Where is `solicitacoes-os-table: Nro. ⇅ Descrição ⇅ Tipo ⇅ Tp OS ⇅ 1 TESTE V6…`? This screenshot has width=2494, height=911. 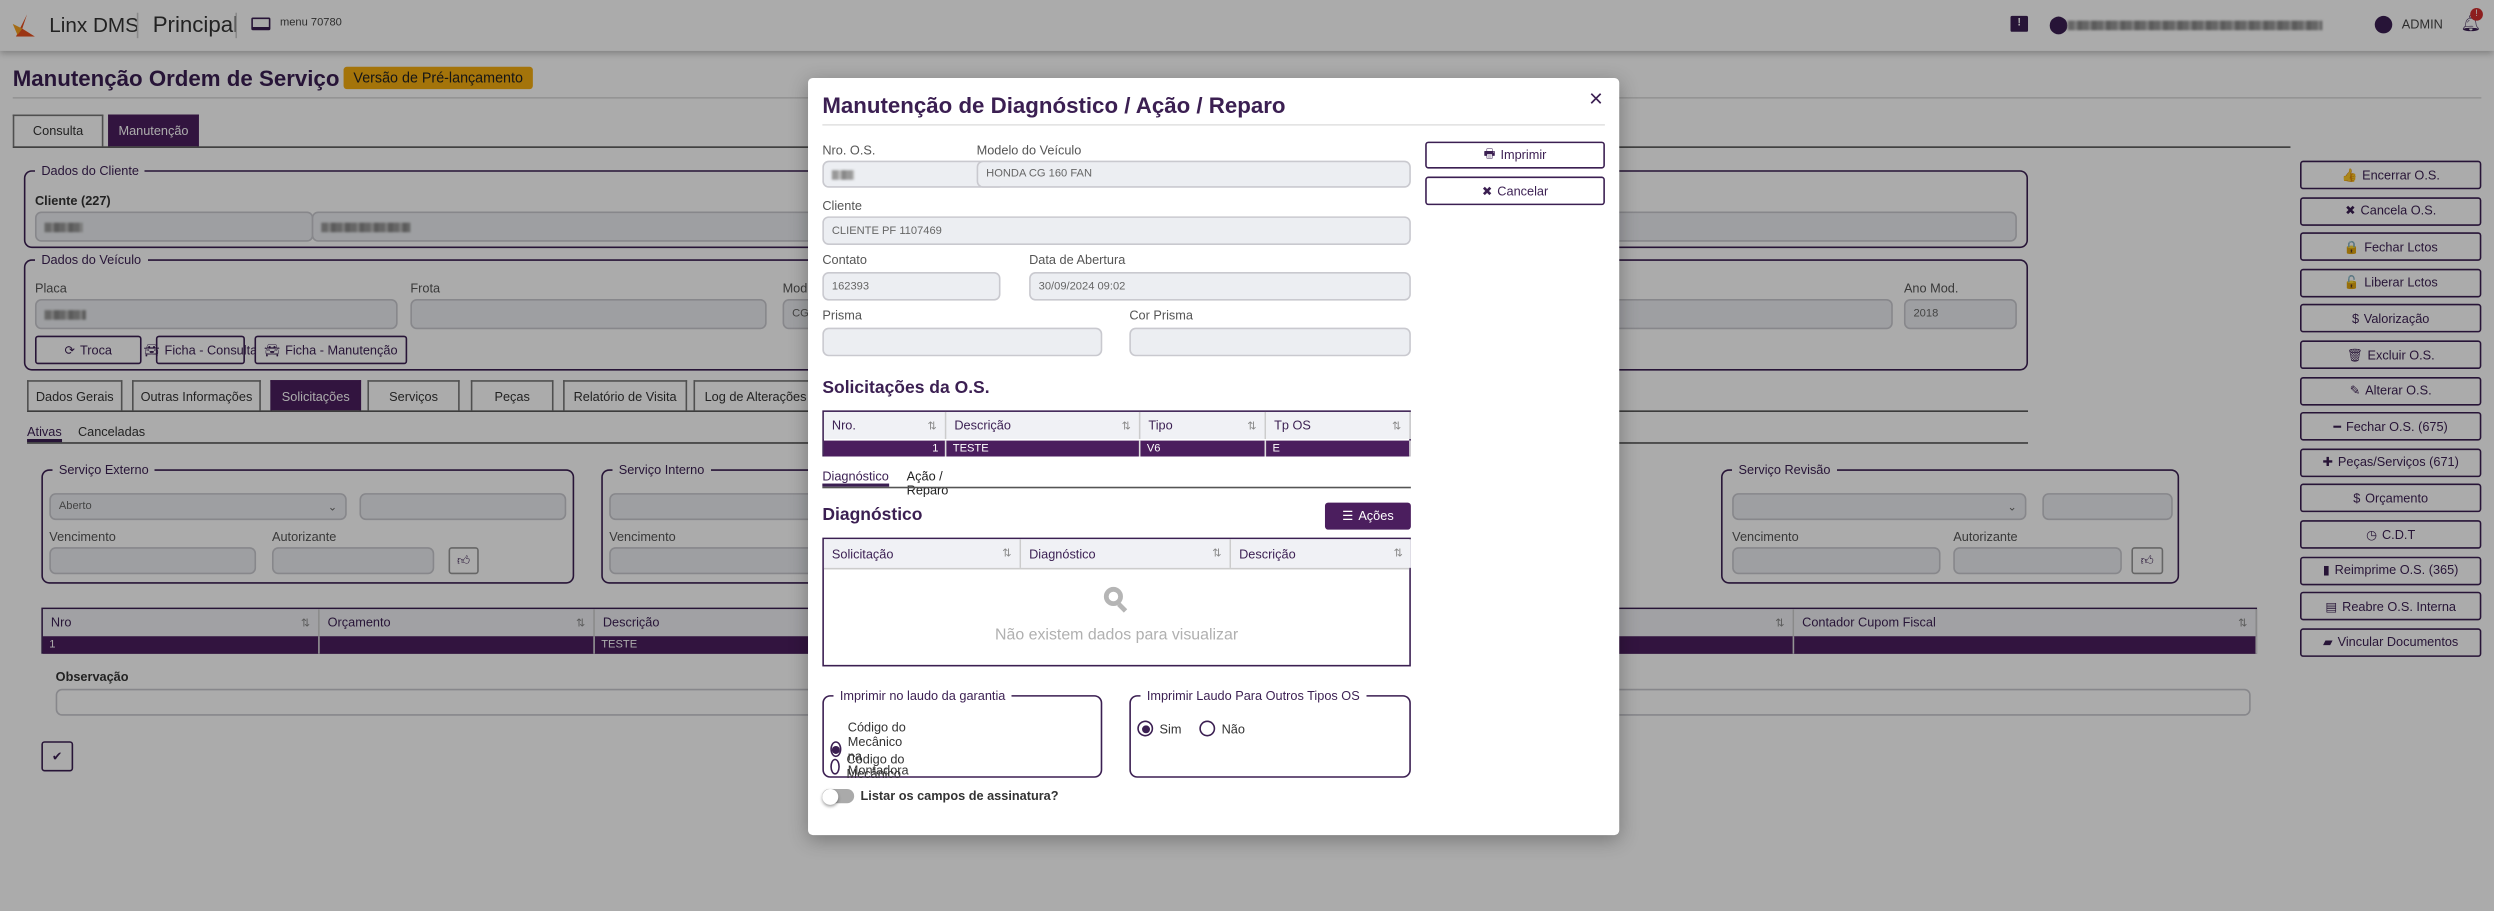
solicitacoes-os-table: Nro. ⇅ Descrição ⇅ Tipo ⇅ Tp OS ⇅ 1 TESTE V6… is located at coordinates (1116, 433).